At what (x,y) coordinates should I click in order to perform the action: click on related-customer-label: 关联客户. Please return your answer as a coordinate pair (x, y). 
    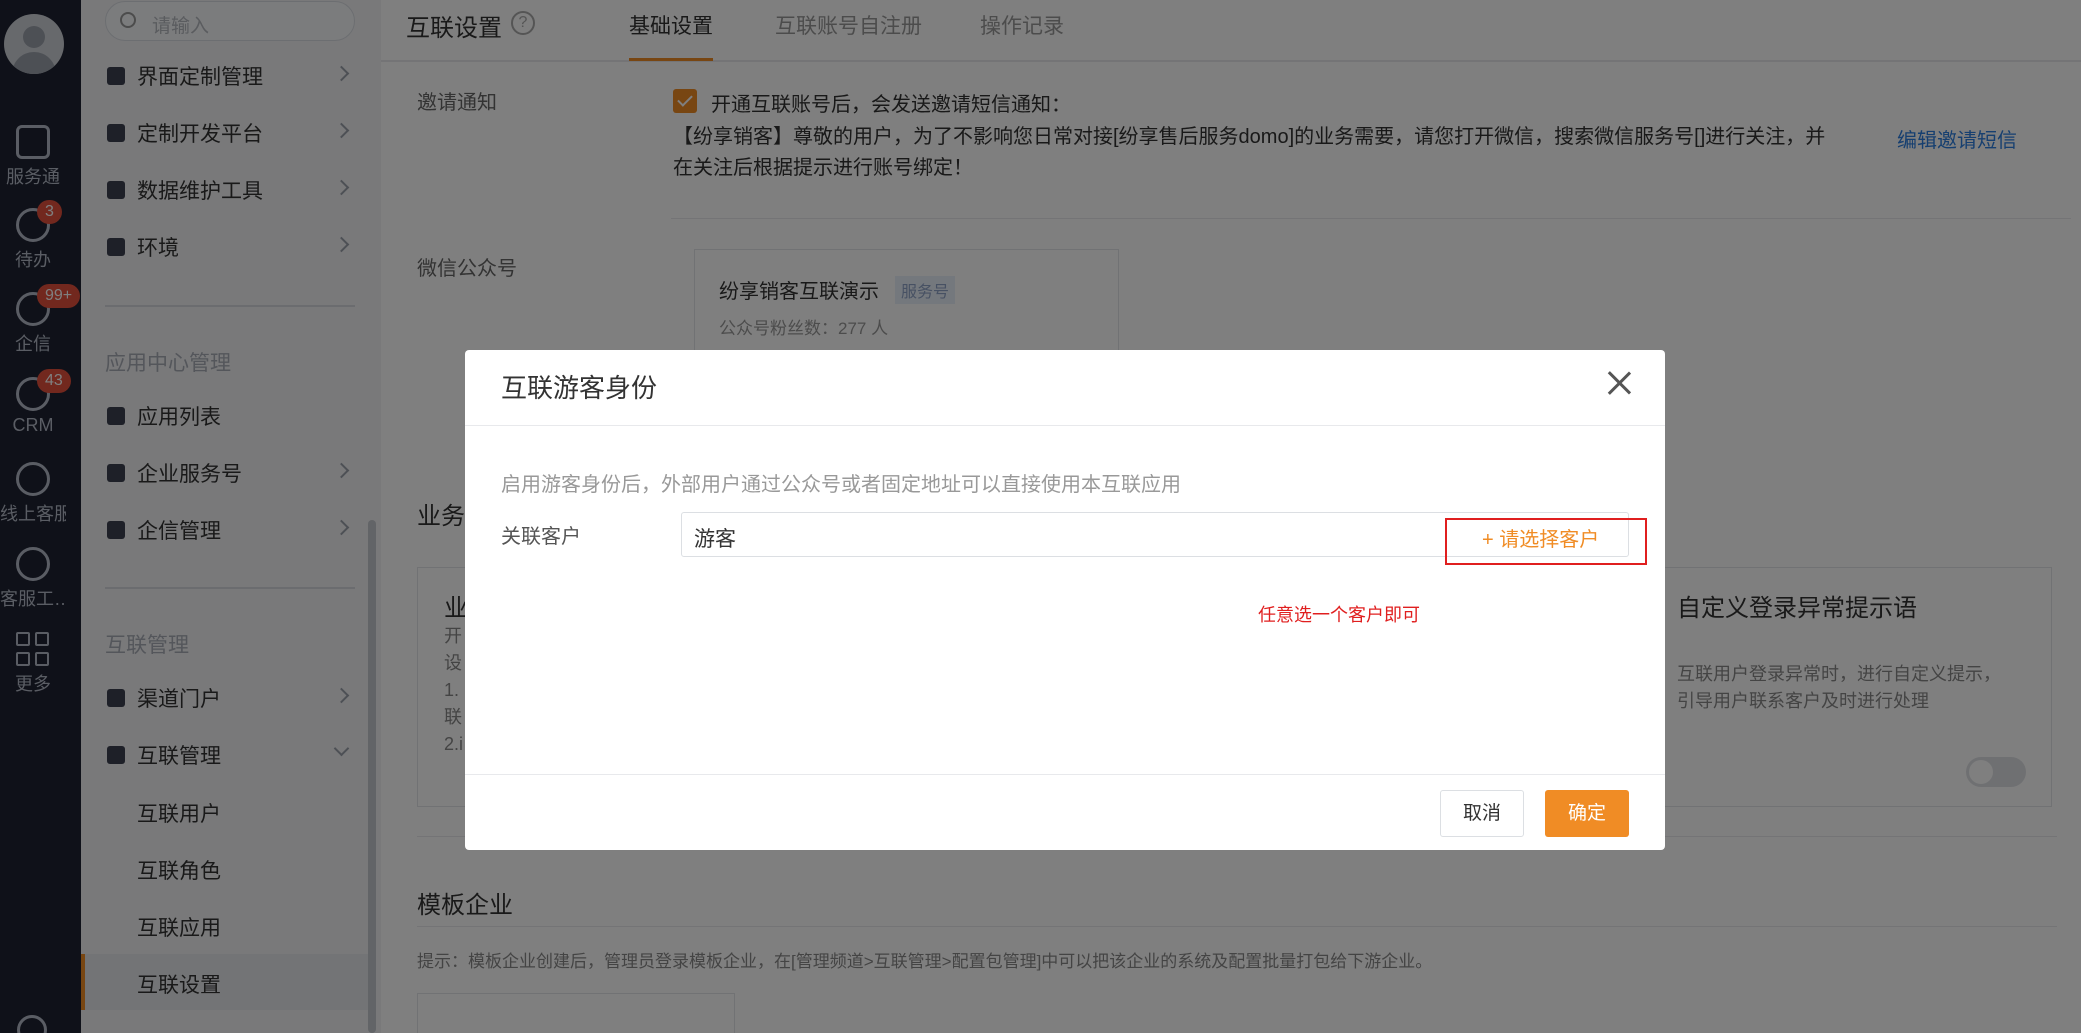
    Looking at the image, I should click on (541, 537).